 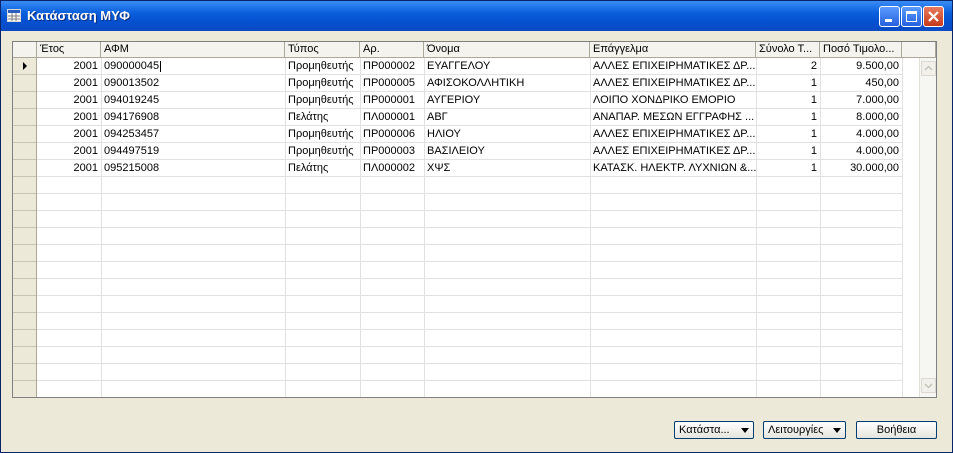 I want to click on tax-id-cell: 095215008, so click(x=193, y=168).